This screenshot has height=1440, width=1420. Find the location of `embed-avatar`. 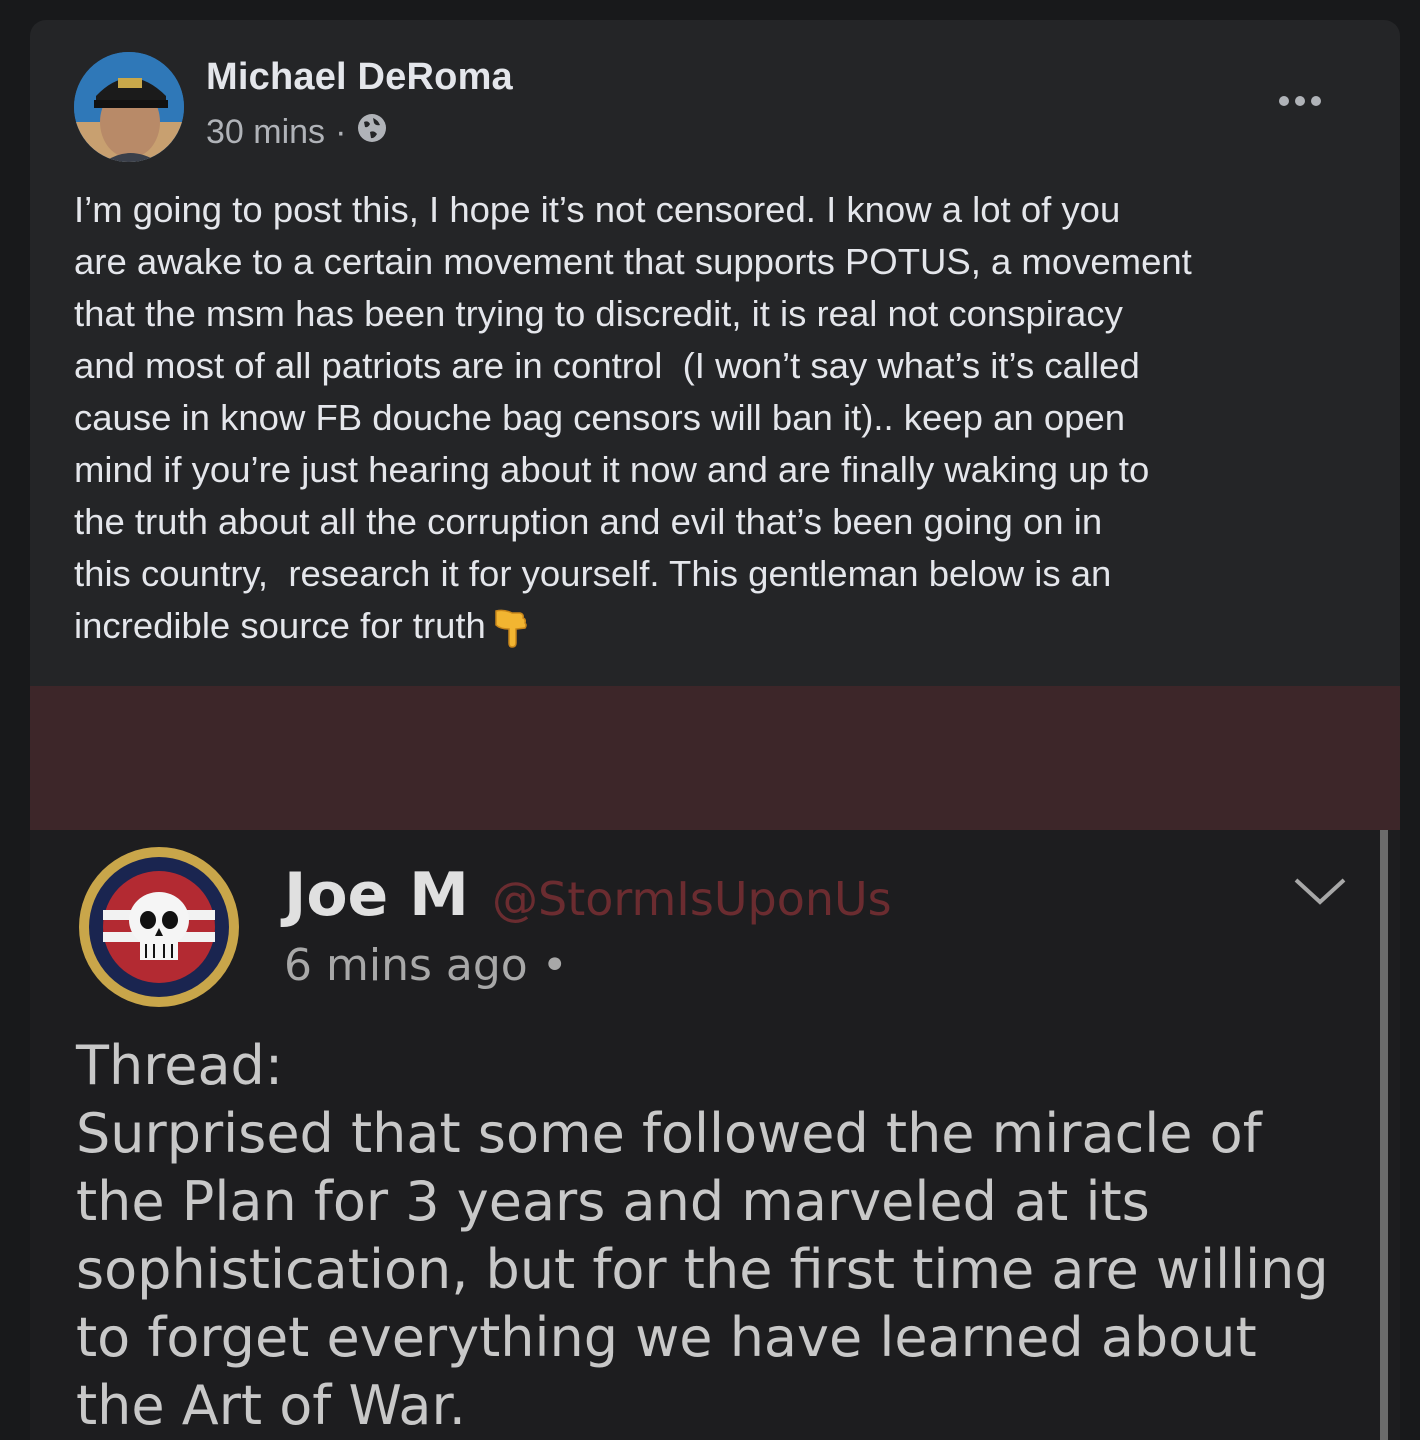

embed-avatar is located at coordinates (159, 927).